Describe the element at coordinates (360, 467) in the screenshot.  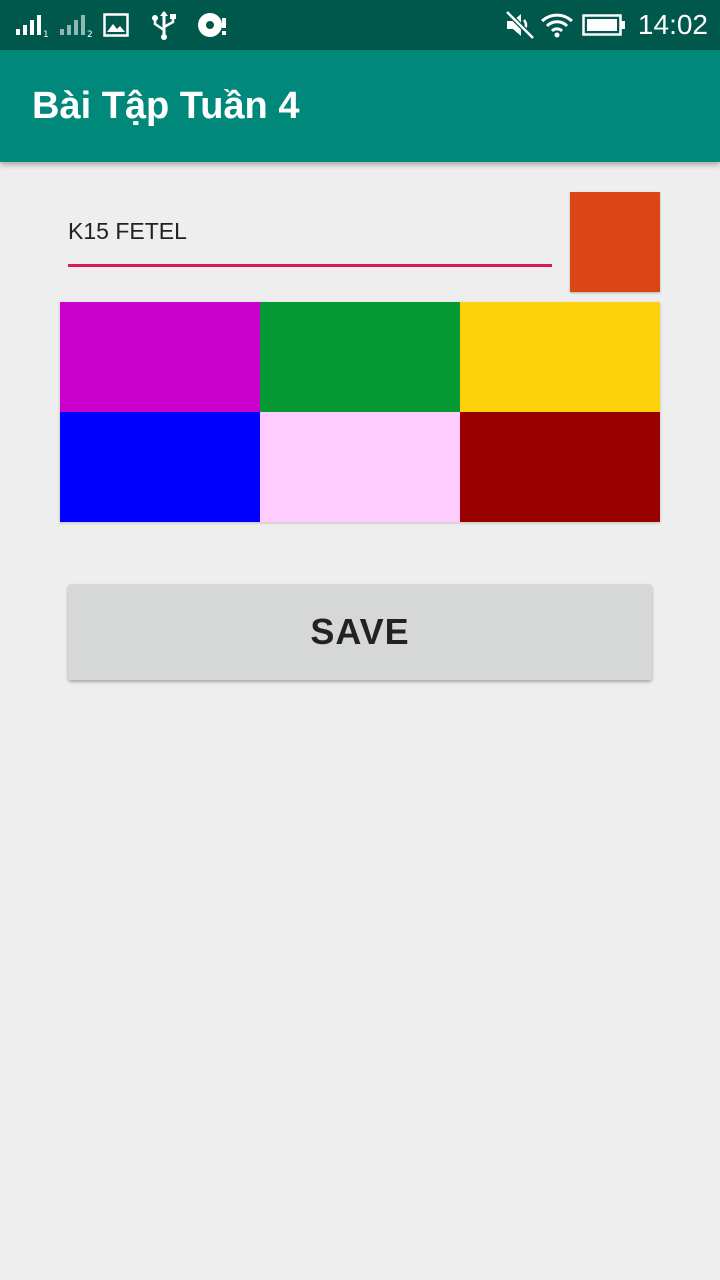
I see `color-swatch-pink` at that location.